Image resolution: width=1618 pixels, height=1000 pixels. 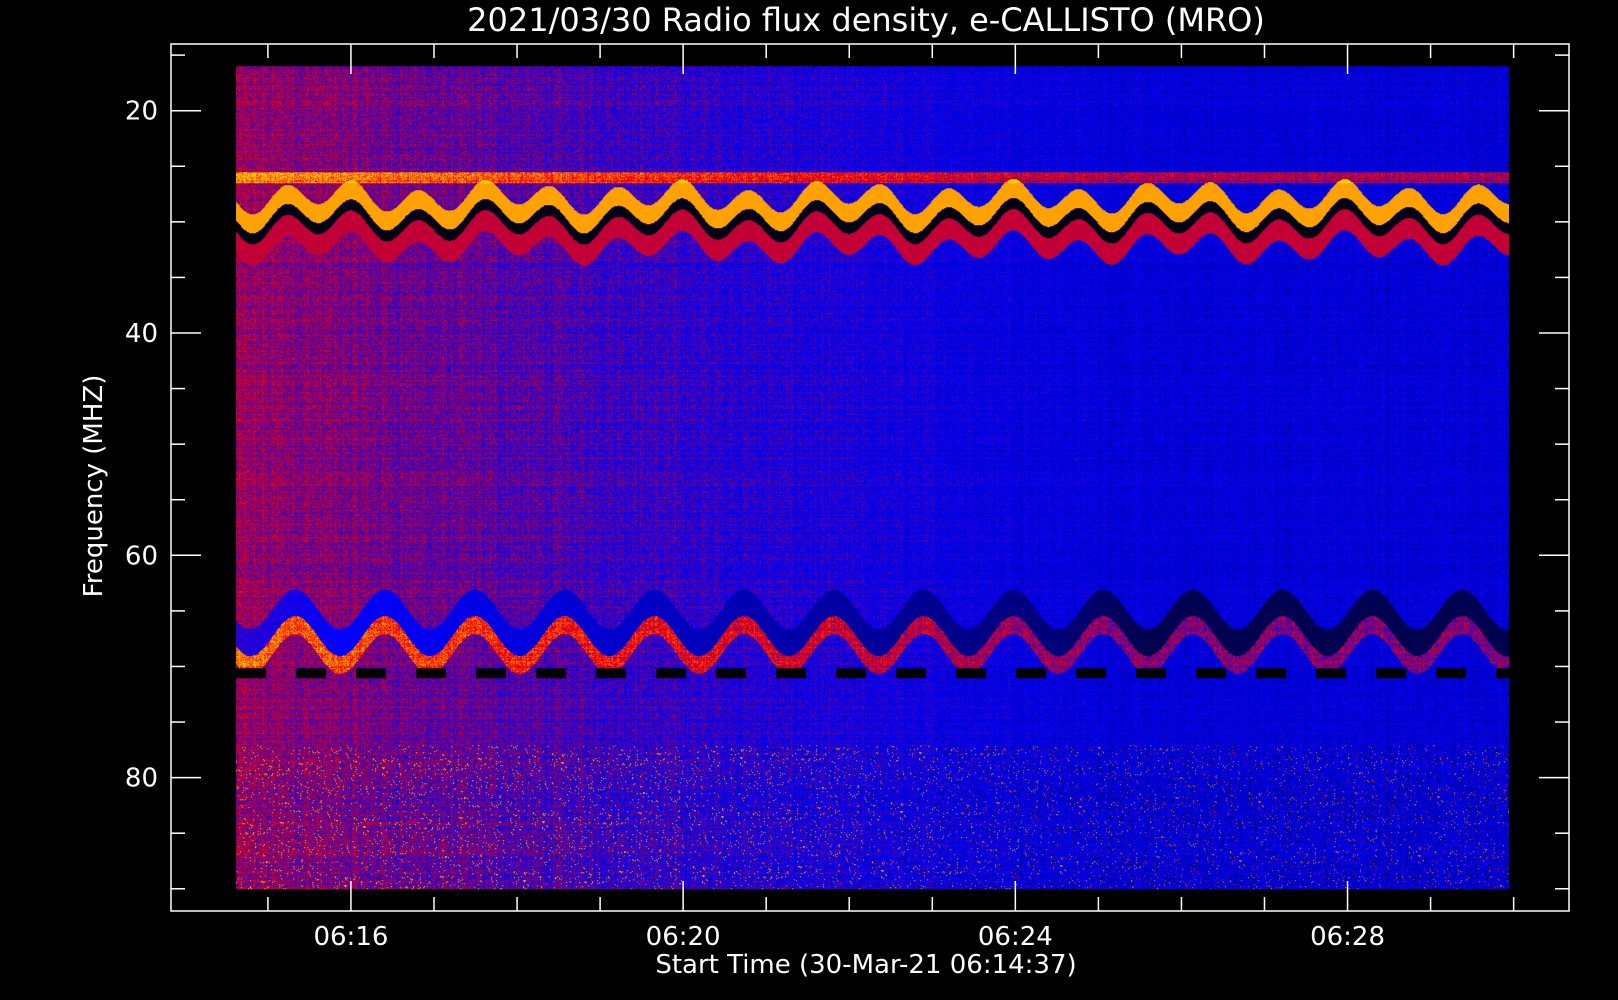 I want to click on y-tick-label: 80, so click(x=141, y=779).